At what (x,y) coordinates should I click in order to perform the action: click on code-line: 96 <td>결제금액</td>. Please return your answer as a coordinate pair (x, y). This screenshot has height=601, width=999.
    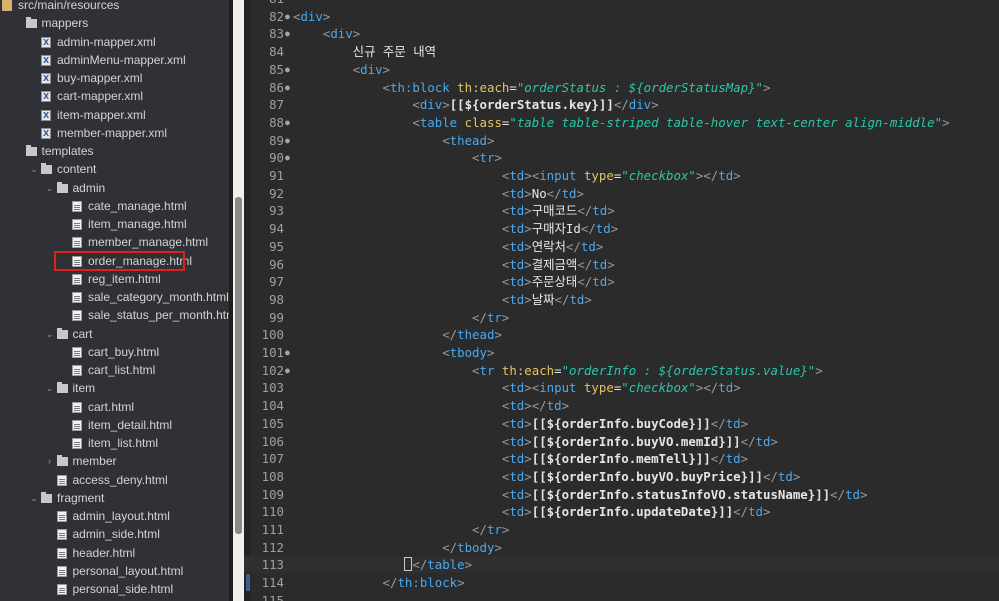
    Looking at the image, I should click on (621, 264).